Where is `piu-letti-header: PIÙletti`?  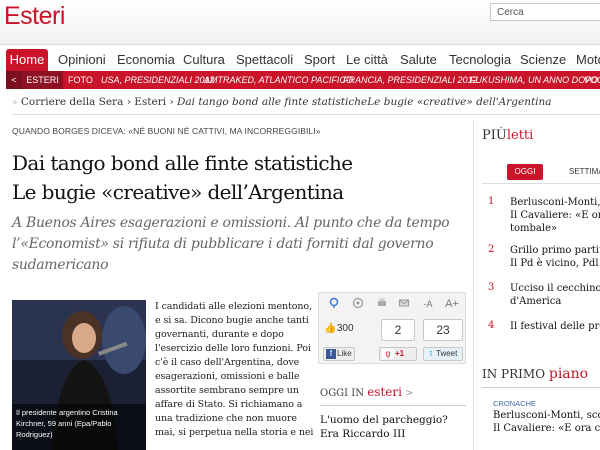
piu-letti-header: PIÙletti is located at coordinates (507, 135).